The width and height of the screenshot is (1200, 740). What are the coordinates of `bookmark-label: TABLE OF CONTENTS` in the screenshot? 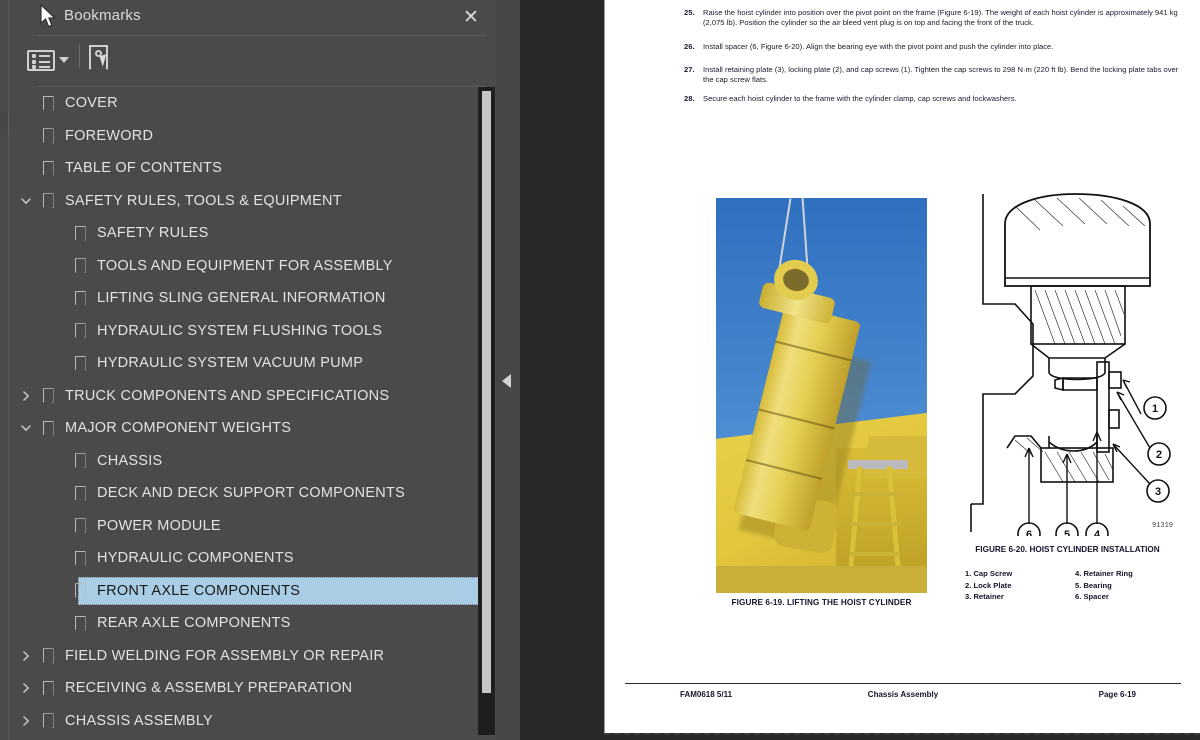 It's located at (144, 168).